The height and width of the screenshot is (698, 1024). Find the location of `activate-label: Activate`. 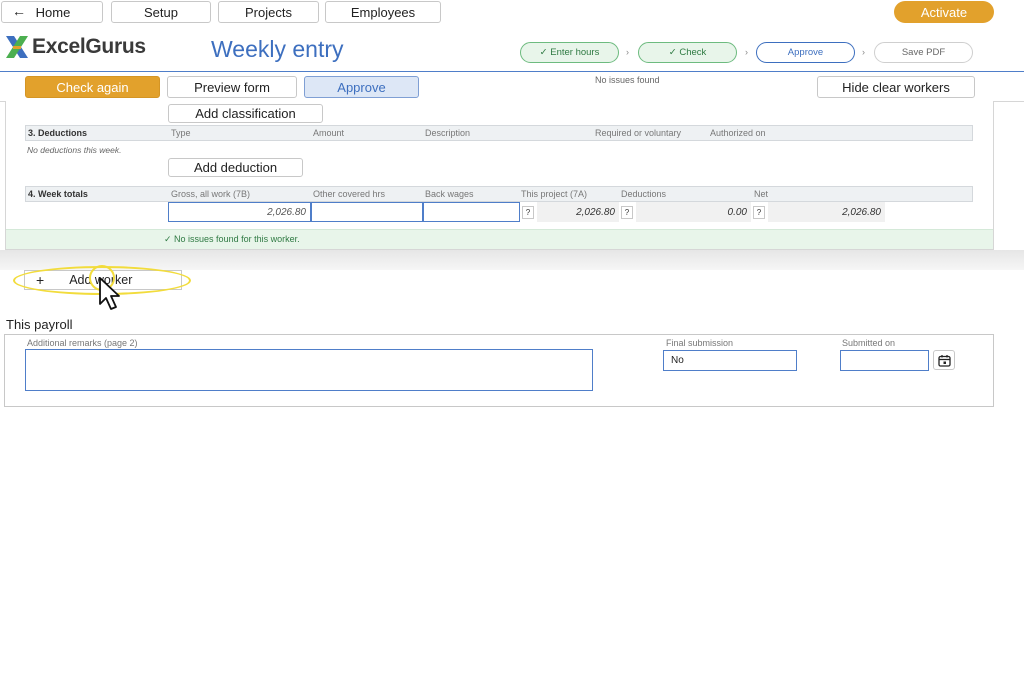

activate-label: Activate is located at coordinates (944, 12).